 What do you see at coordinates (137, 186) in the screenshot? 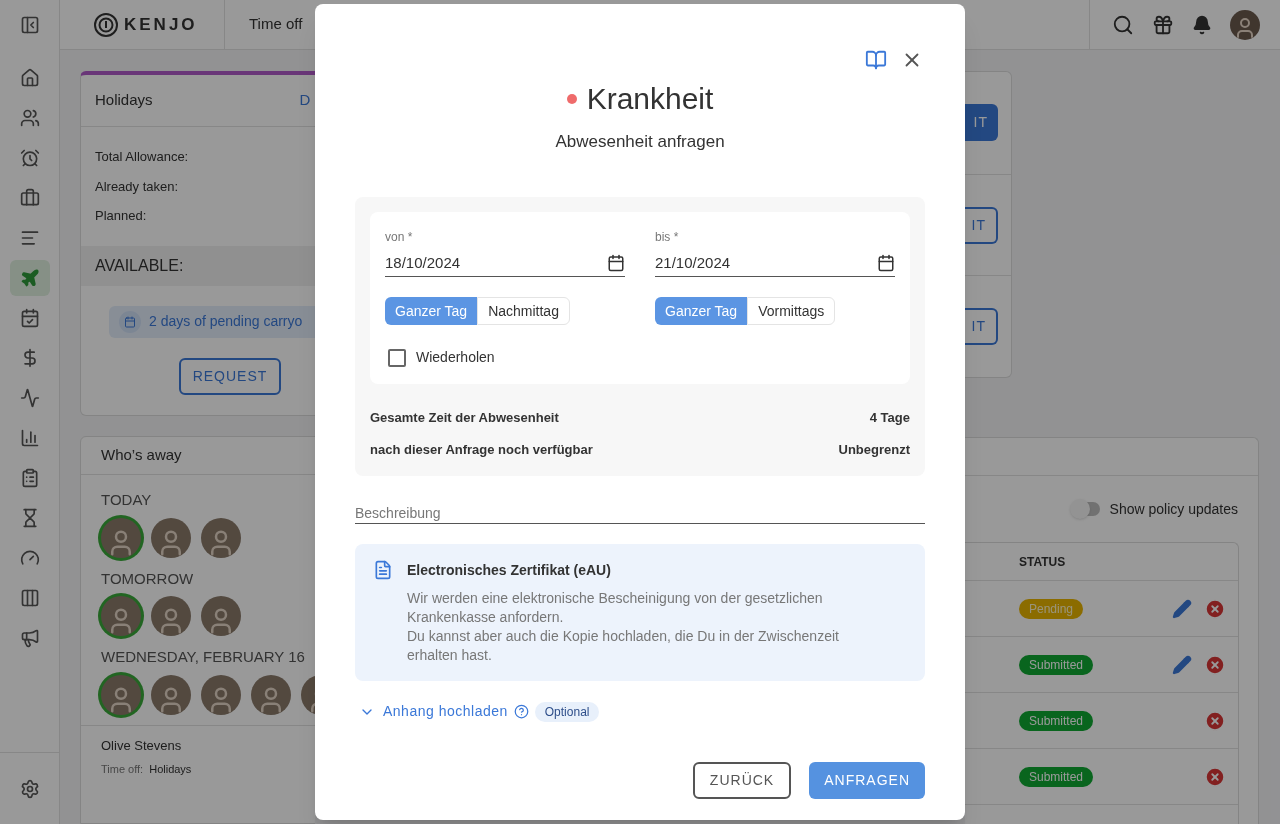
I see `allowance-label: Already taken:` at bounding box center [137, 186].